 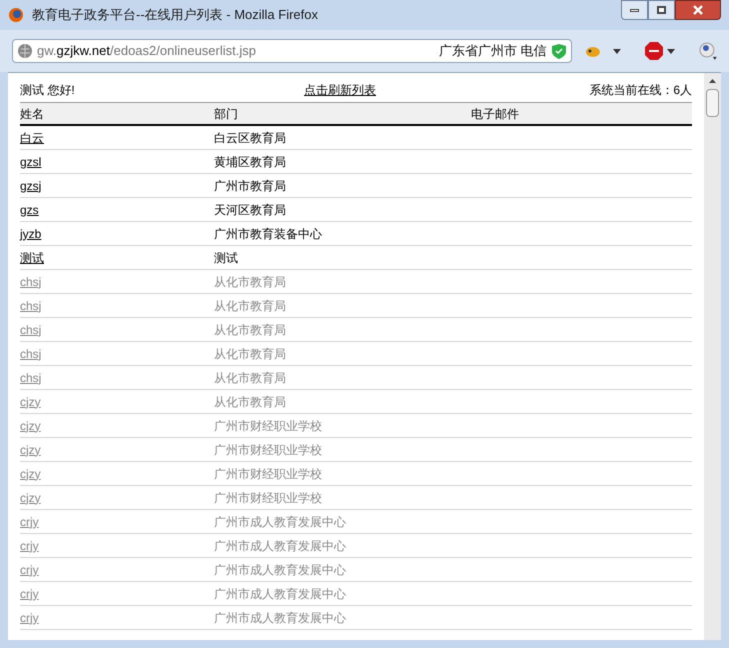 What do you see at coordinates (640, 90) in the screenshot?
I see `online-count-text: 系统当前在线：6人` at bounding box center [640, 90].